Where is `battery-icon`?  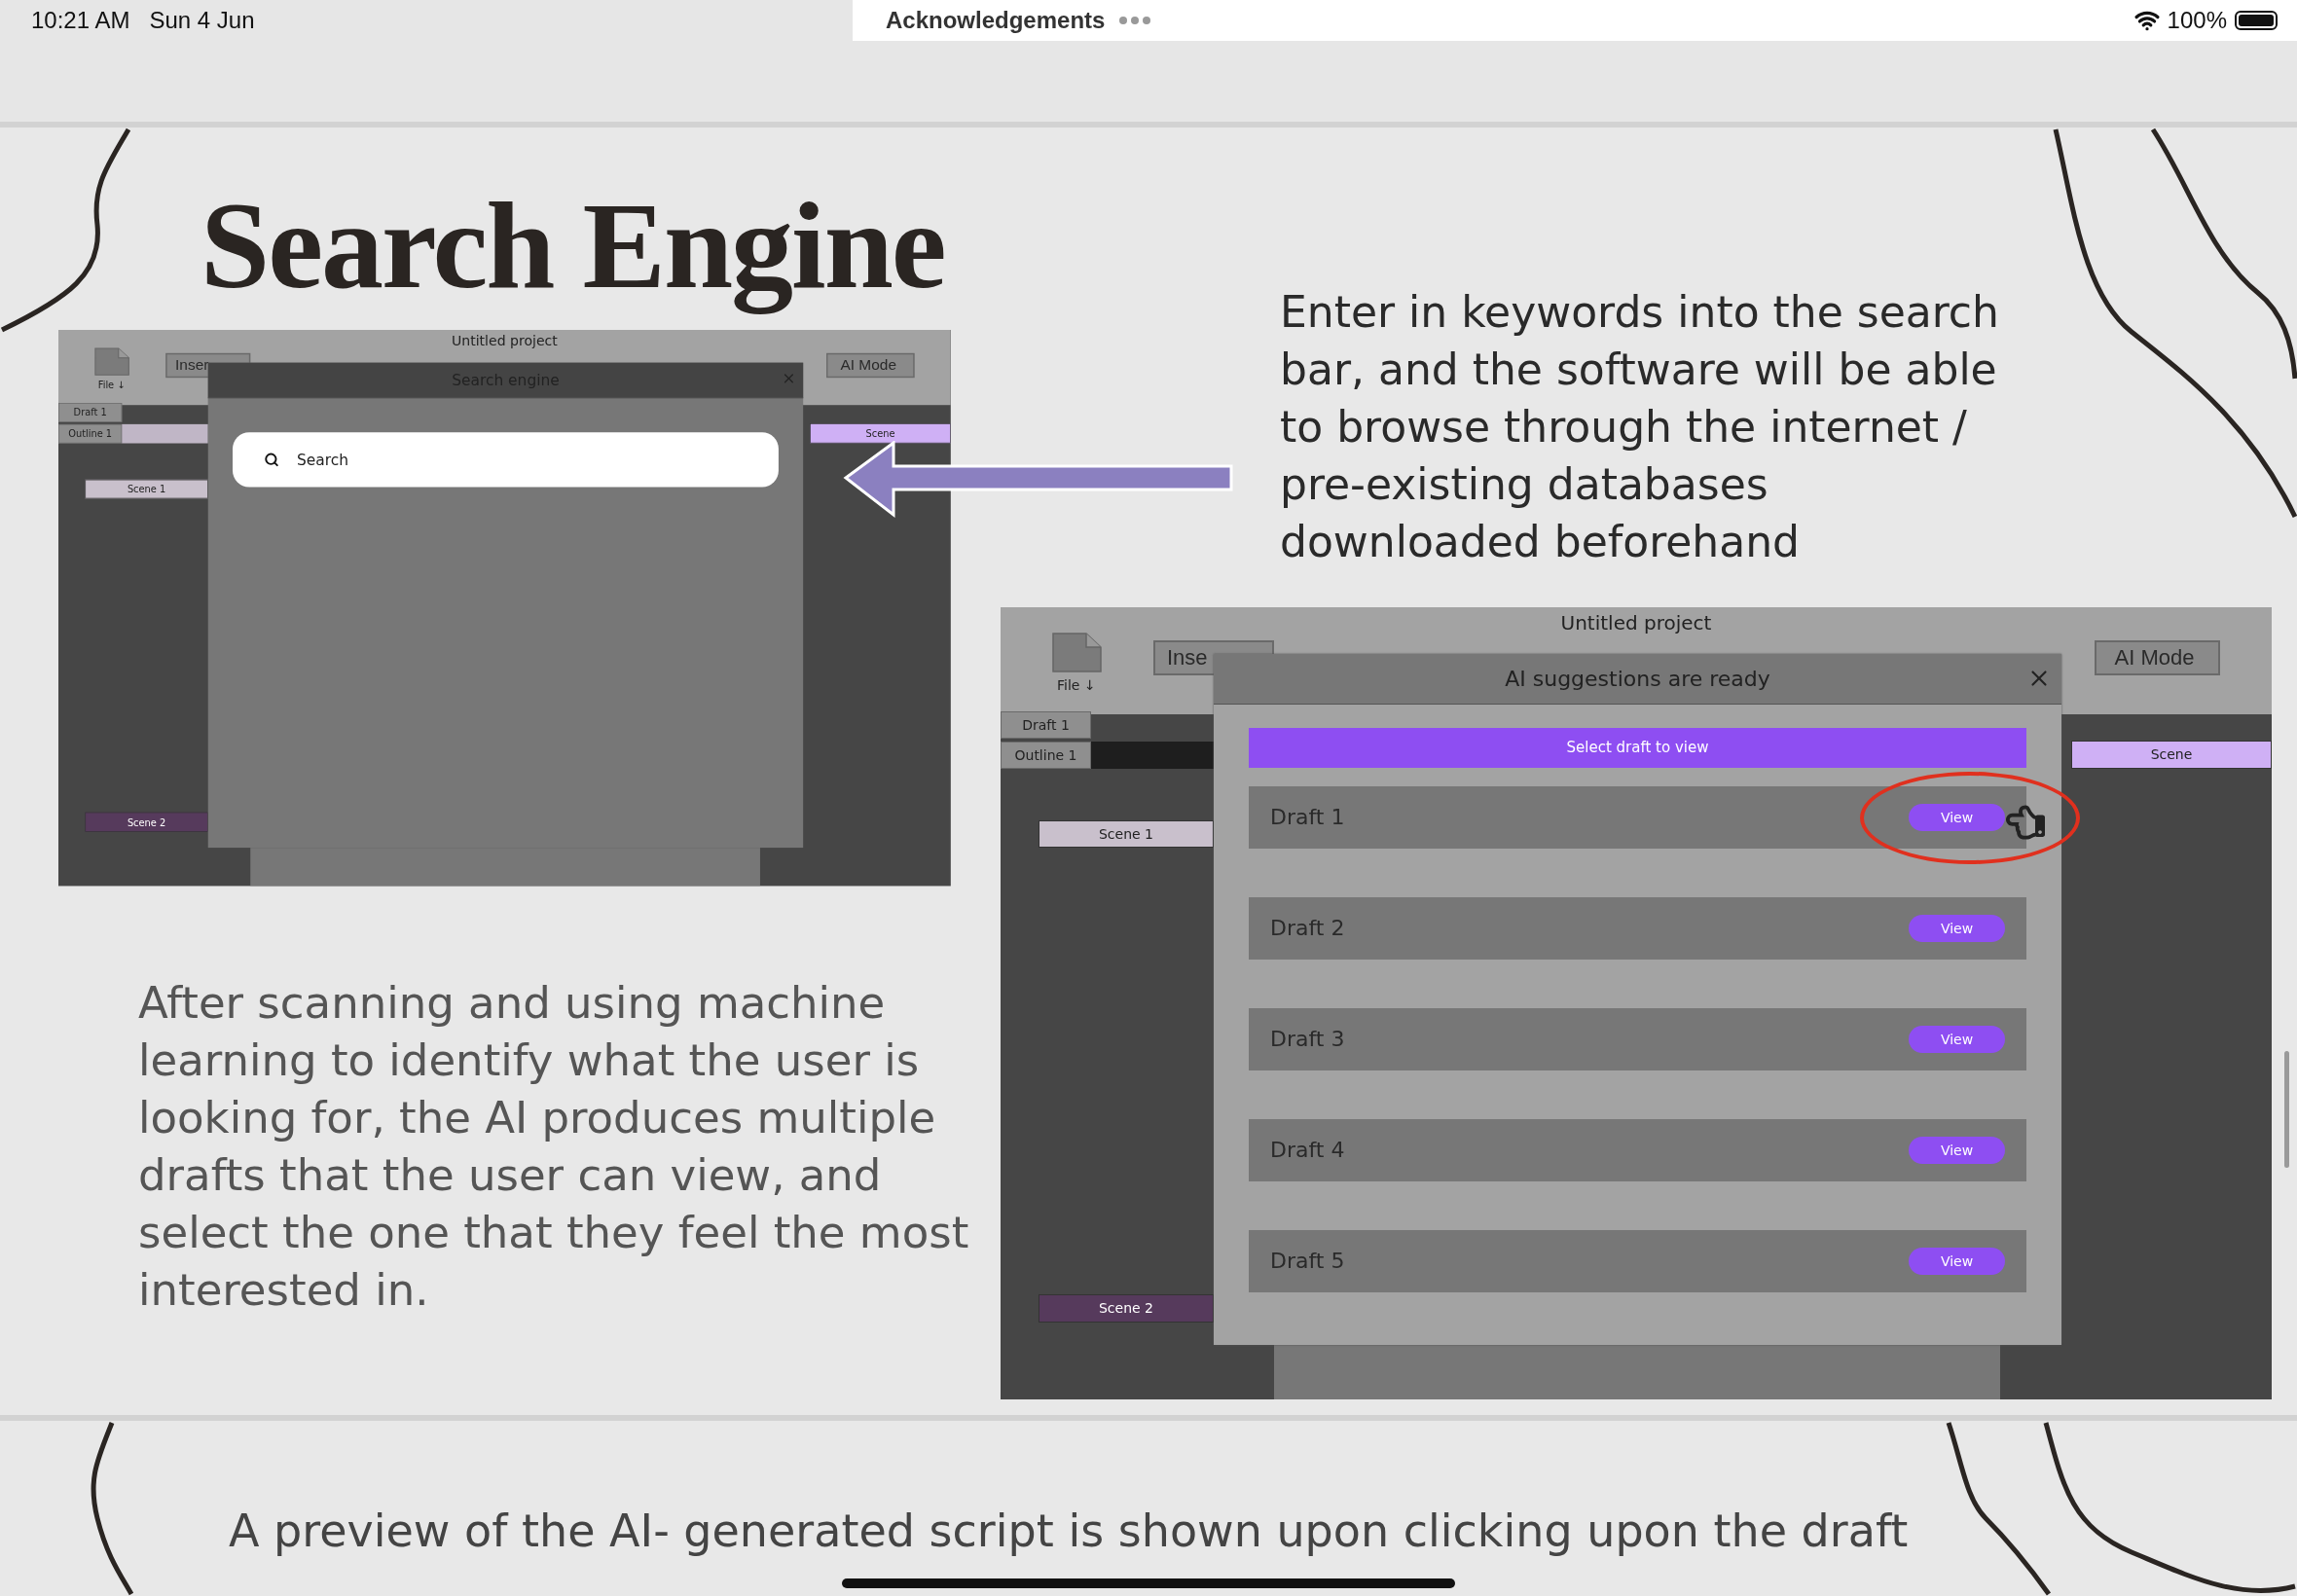
battery-icon is located at coordinates (2256, 20).